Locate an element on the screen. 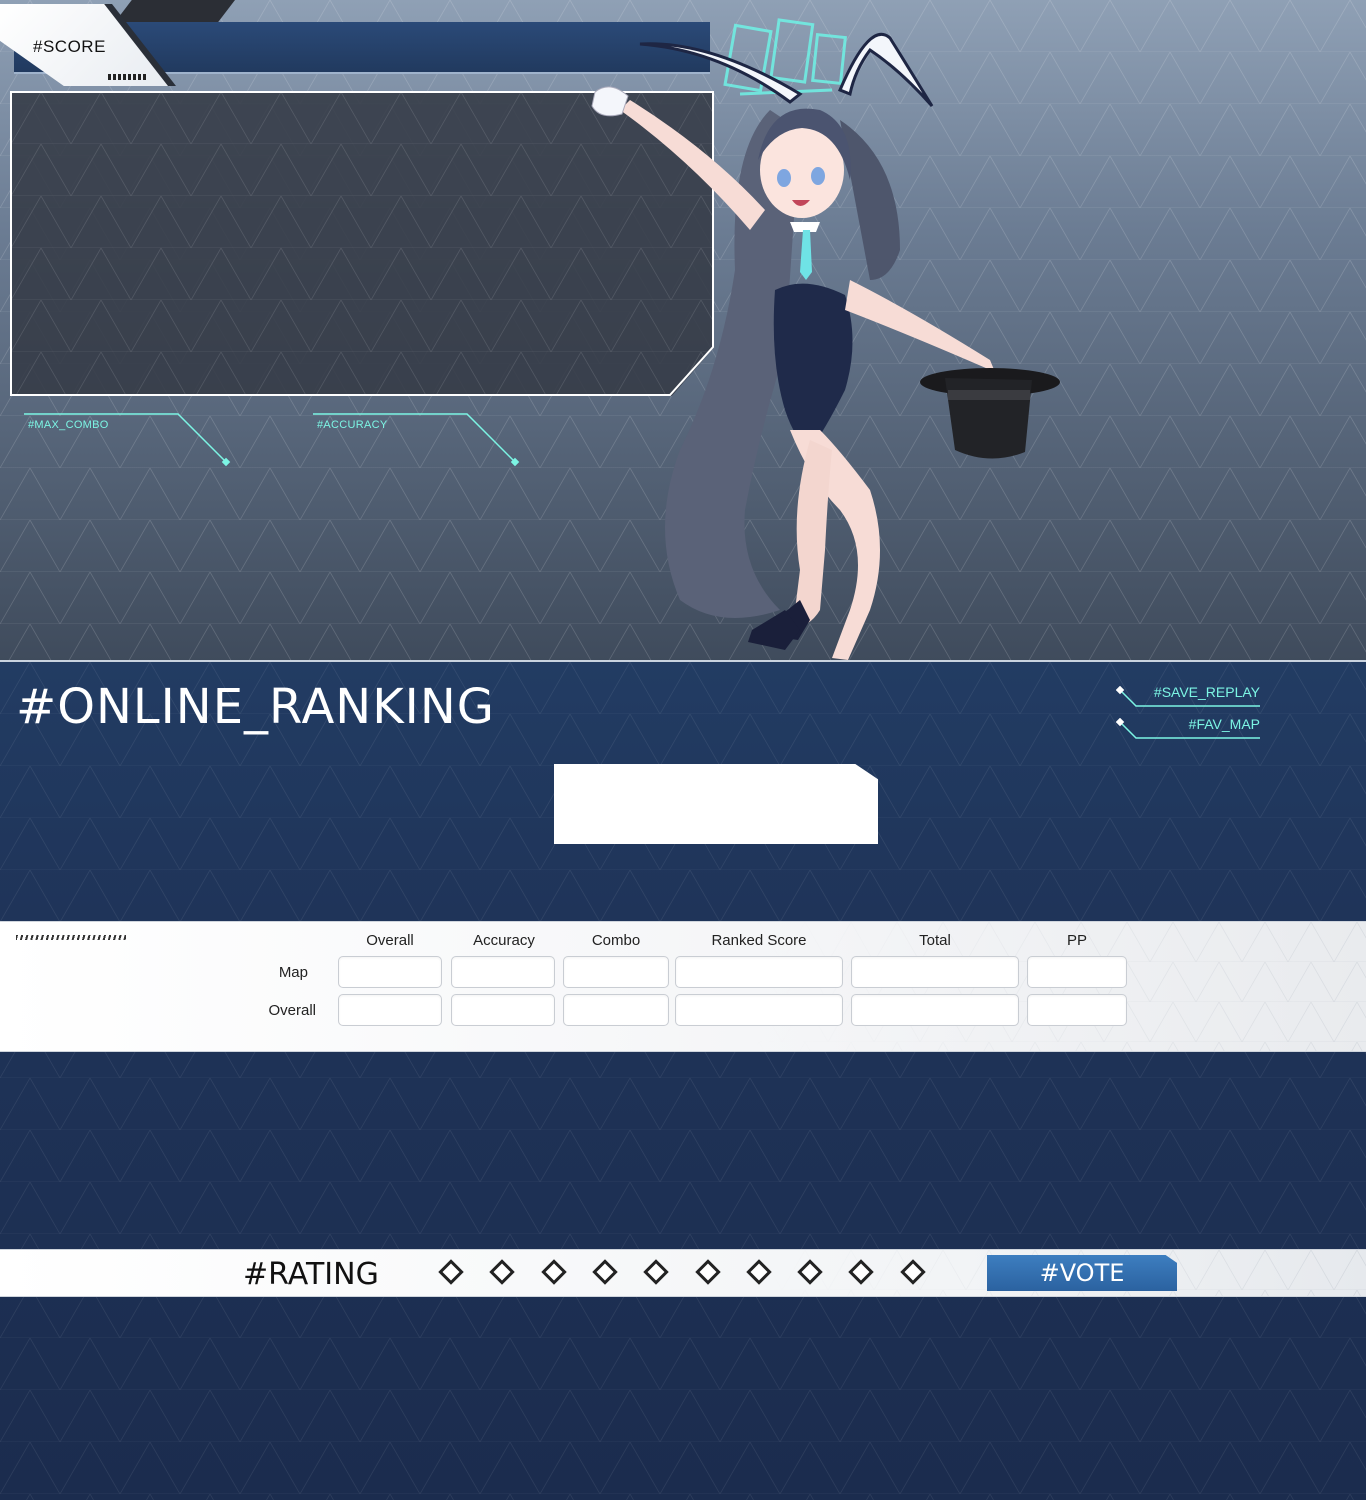 The height and width of the screenshot is (1500, 1366). map-overall-cell is located at coordinates (390, 972).